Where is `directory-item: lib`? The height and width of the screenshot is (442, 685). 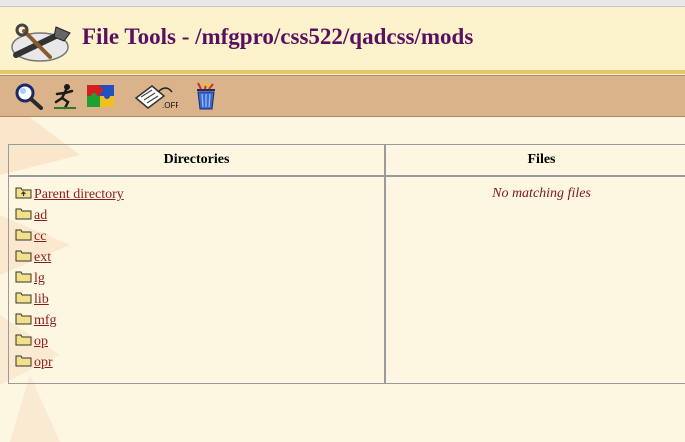
directory-item: lib is located at coordinates (199, 299).